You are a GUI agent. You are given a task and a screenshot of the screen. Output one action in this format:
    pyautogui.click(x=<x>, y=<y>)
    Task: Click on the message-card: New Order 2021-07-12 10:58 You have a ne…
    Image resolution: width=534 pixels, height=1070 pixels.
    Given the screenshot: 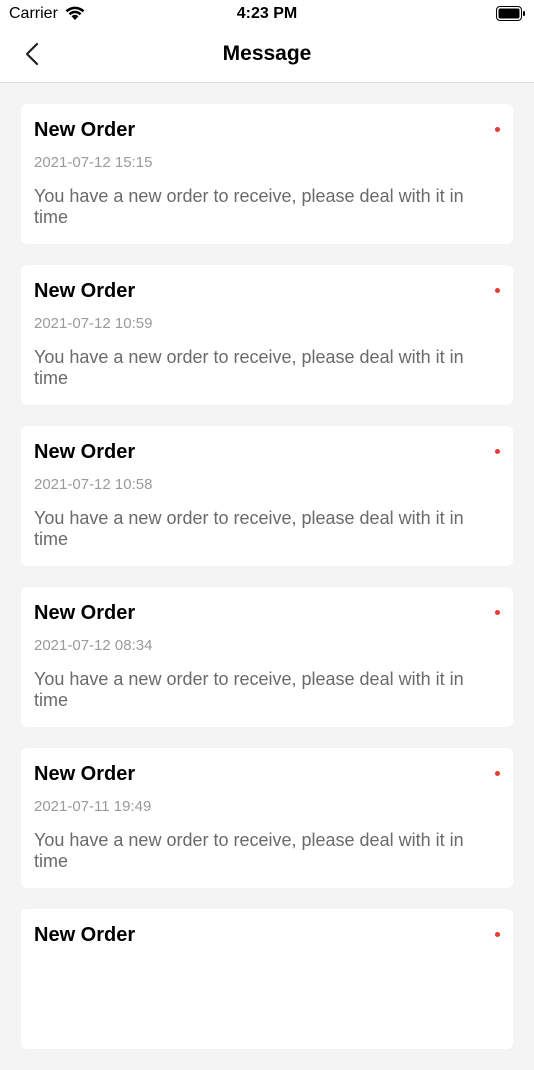 What is the action you would take?
    pyautogui.click(x=267, y=496)
    